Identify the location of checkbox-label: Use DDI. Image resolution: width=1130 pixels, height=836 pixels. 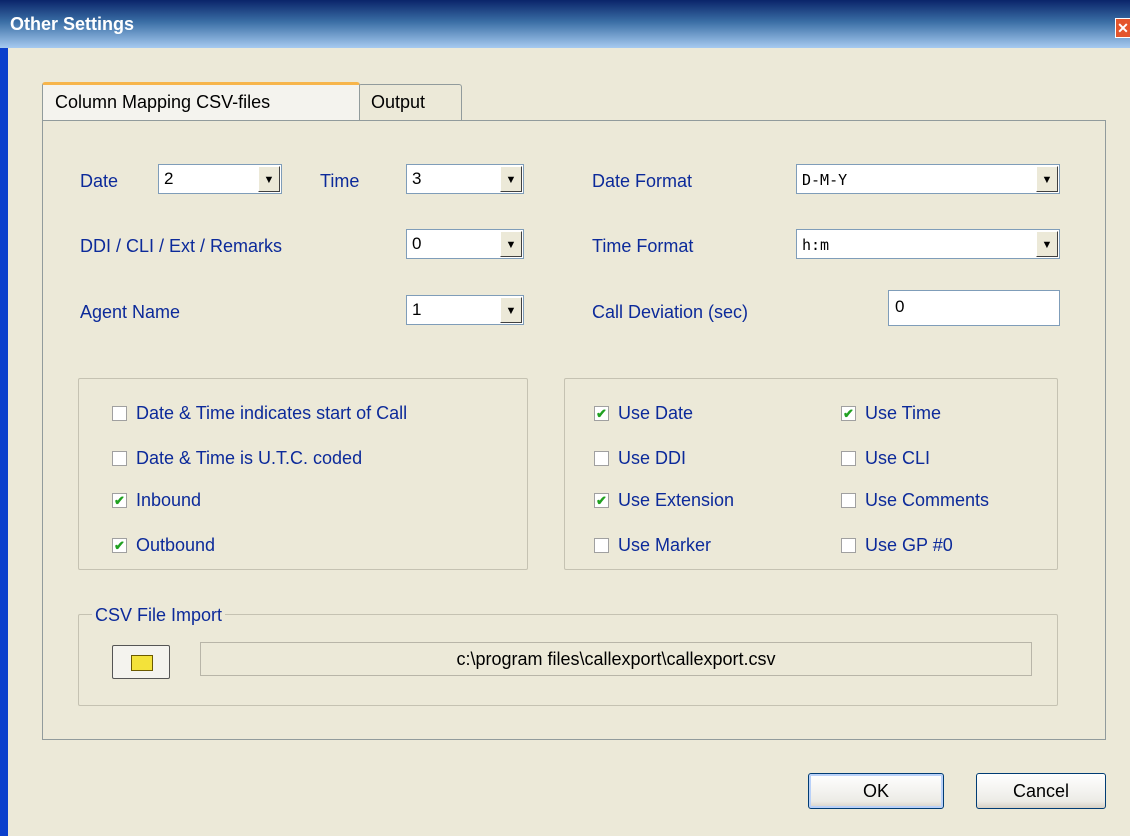
(652, 458).